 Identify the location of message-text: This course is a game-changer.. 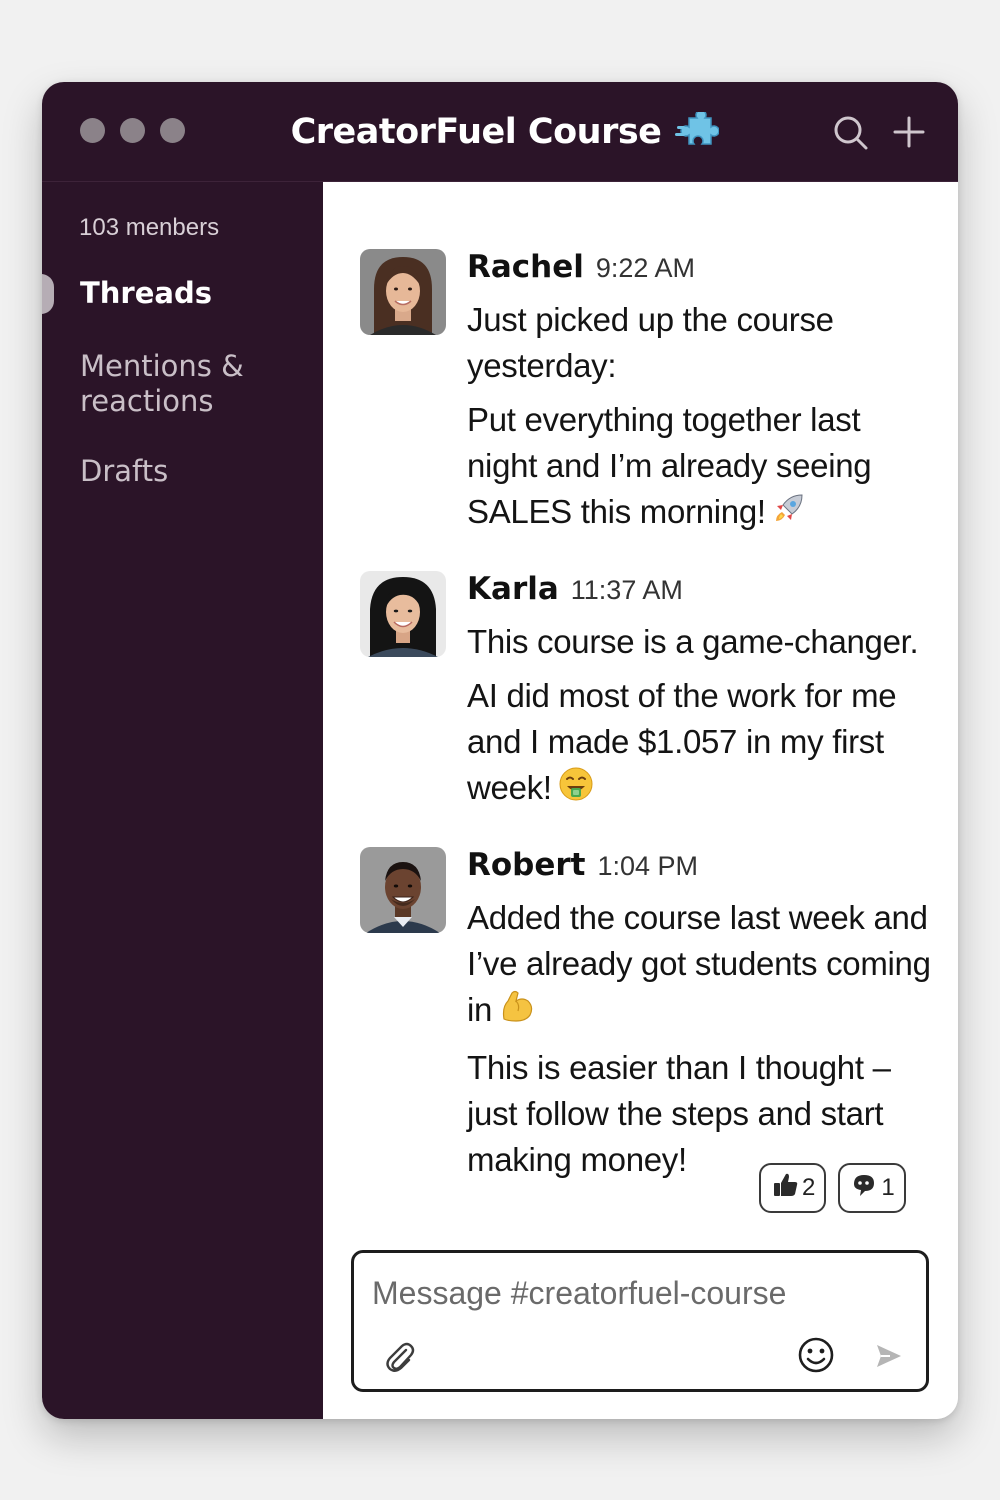
(693, 641).